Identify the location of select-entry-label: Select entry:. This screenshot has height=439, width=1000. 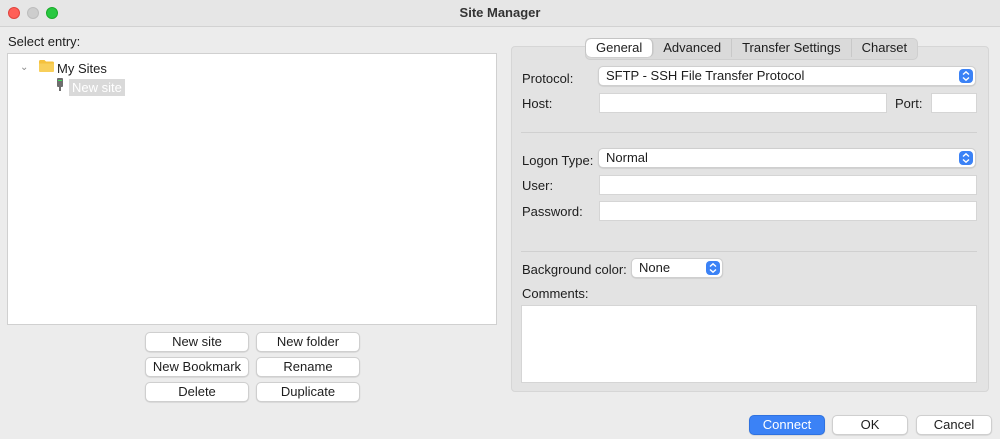
(44, 41).